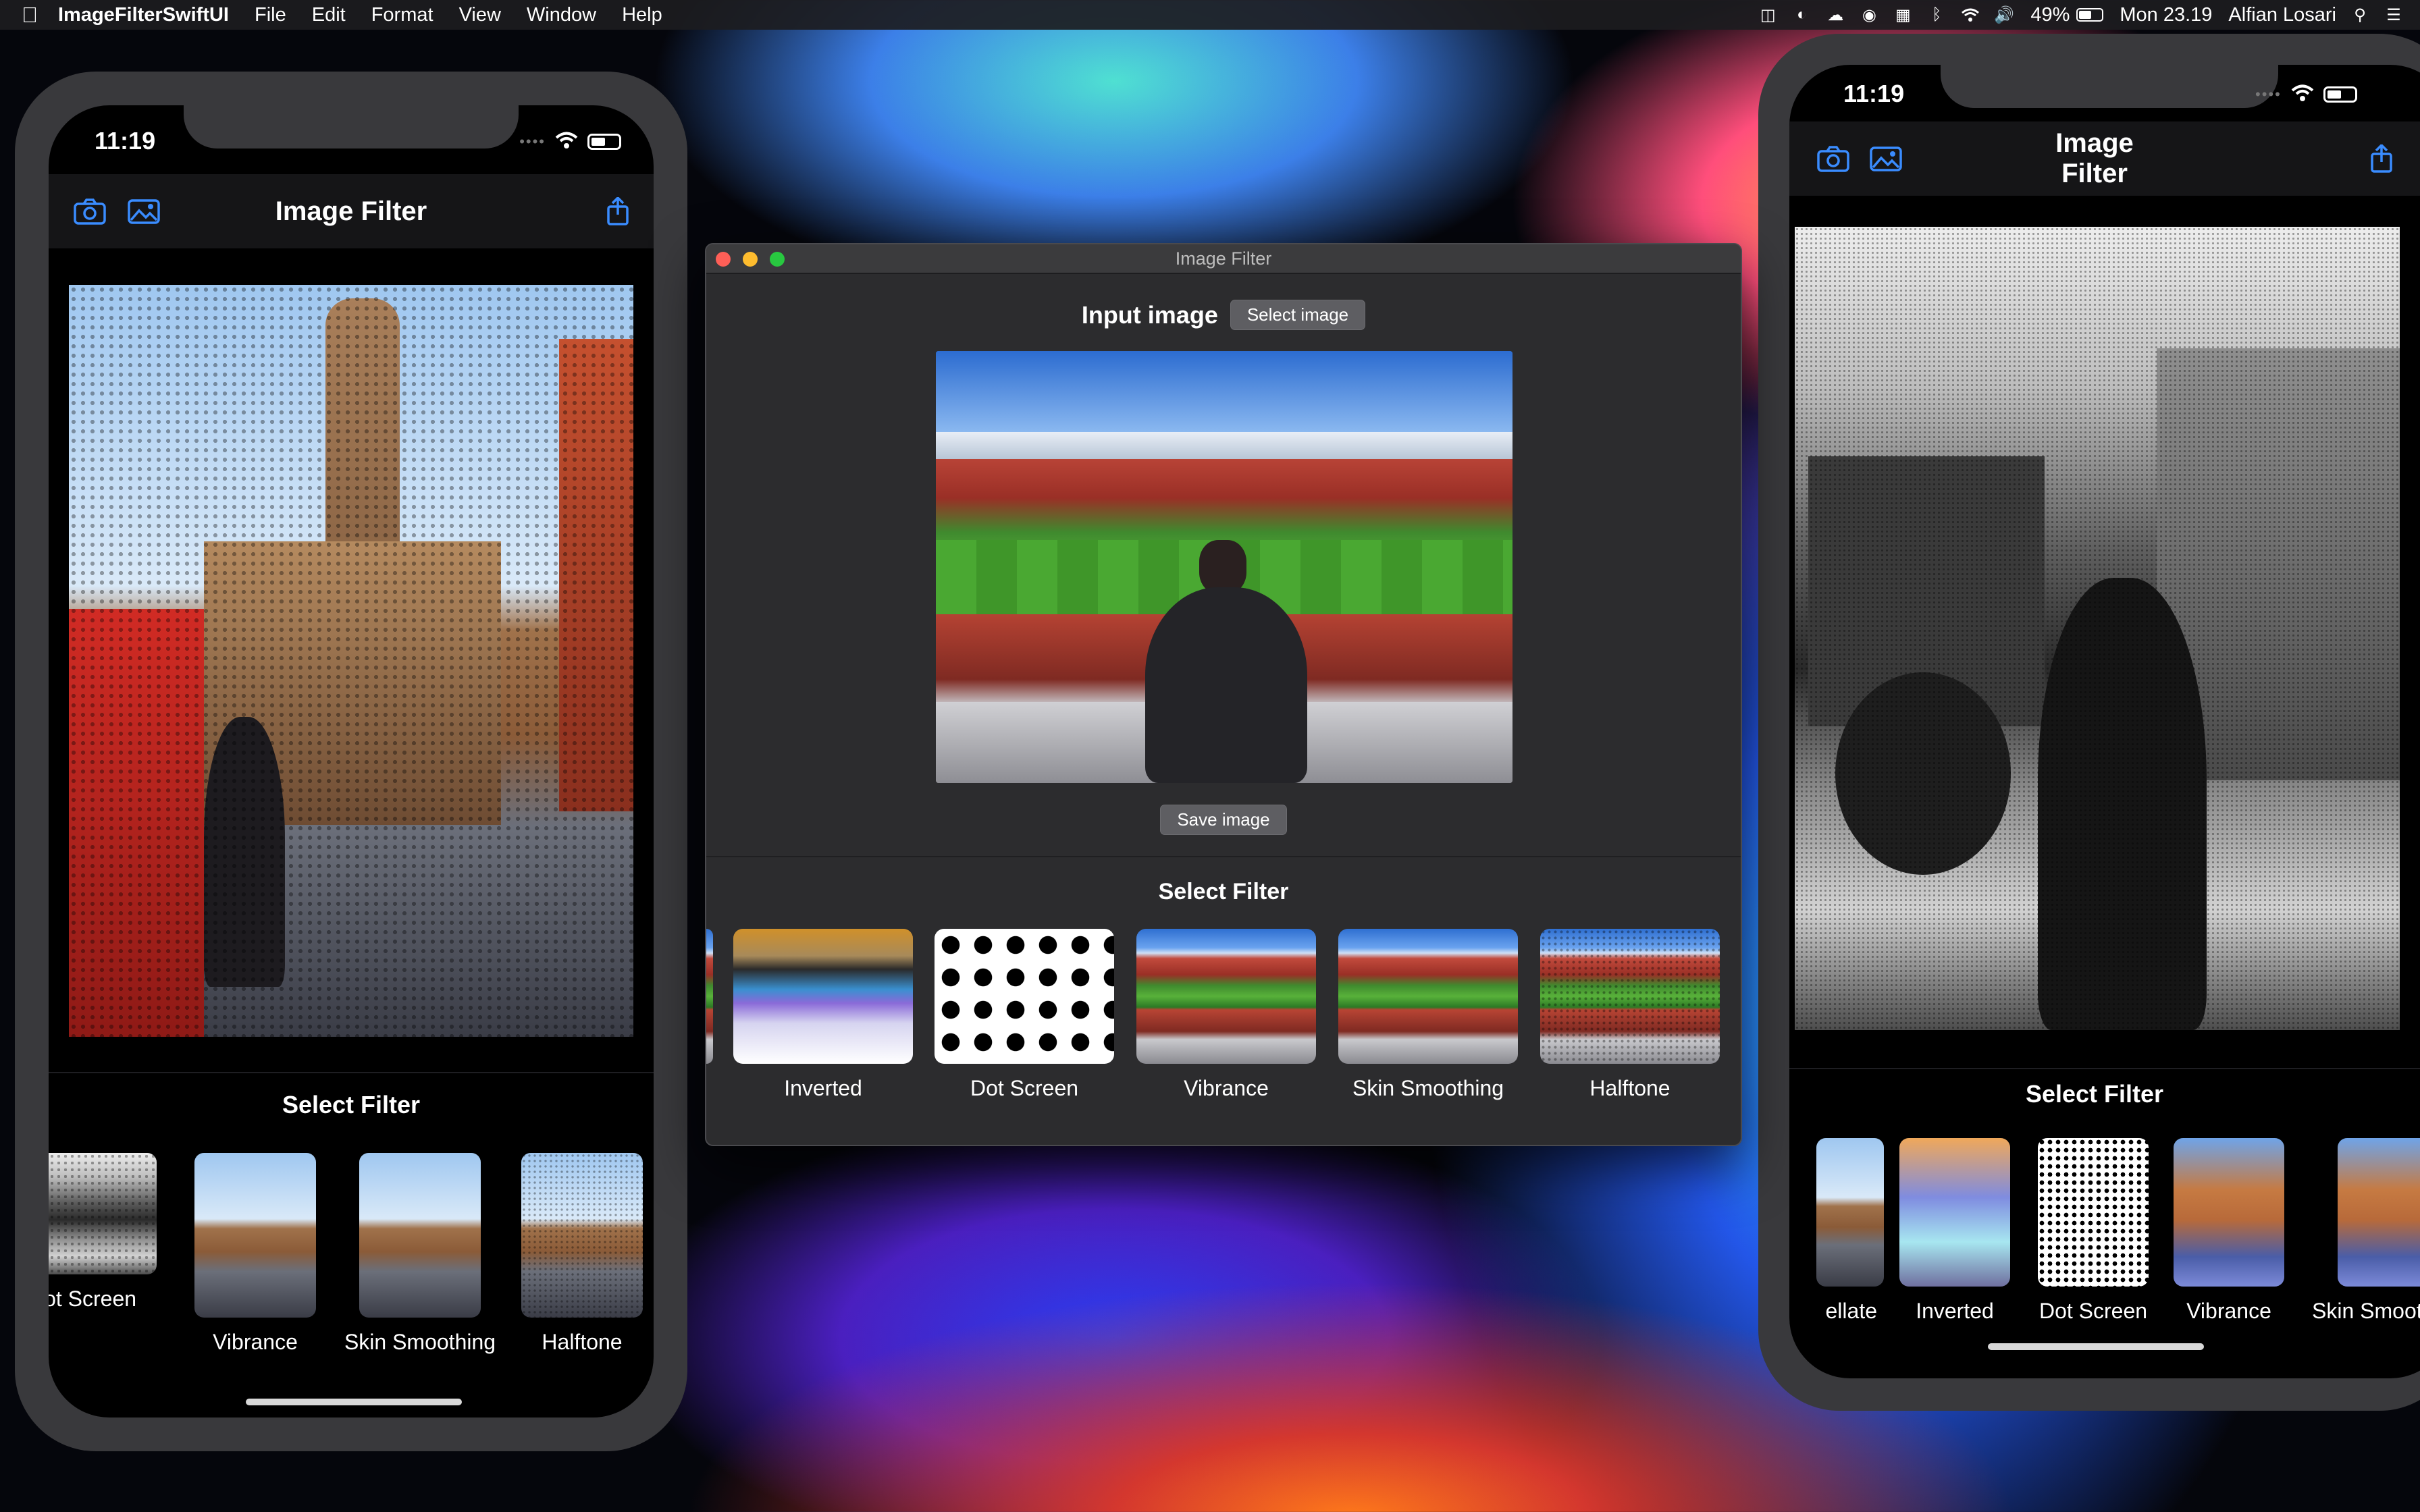 The height and width of the screenshot is (1512, 2420). I want to click on menu-user: Alfian Losari, so click(2282, 15).